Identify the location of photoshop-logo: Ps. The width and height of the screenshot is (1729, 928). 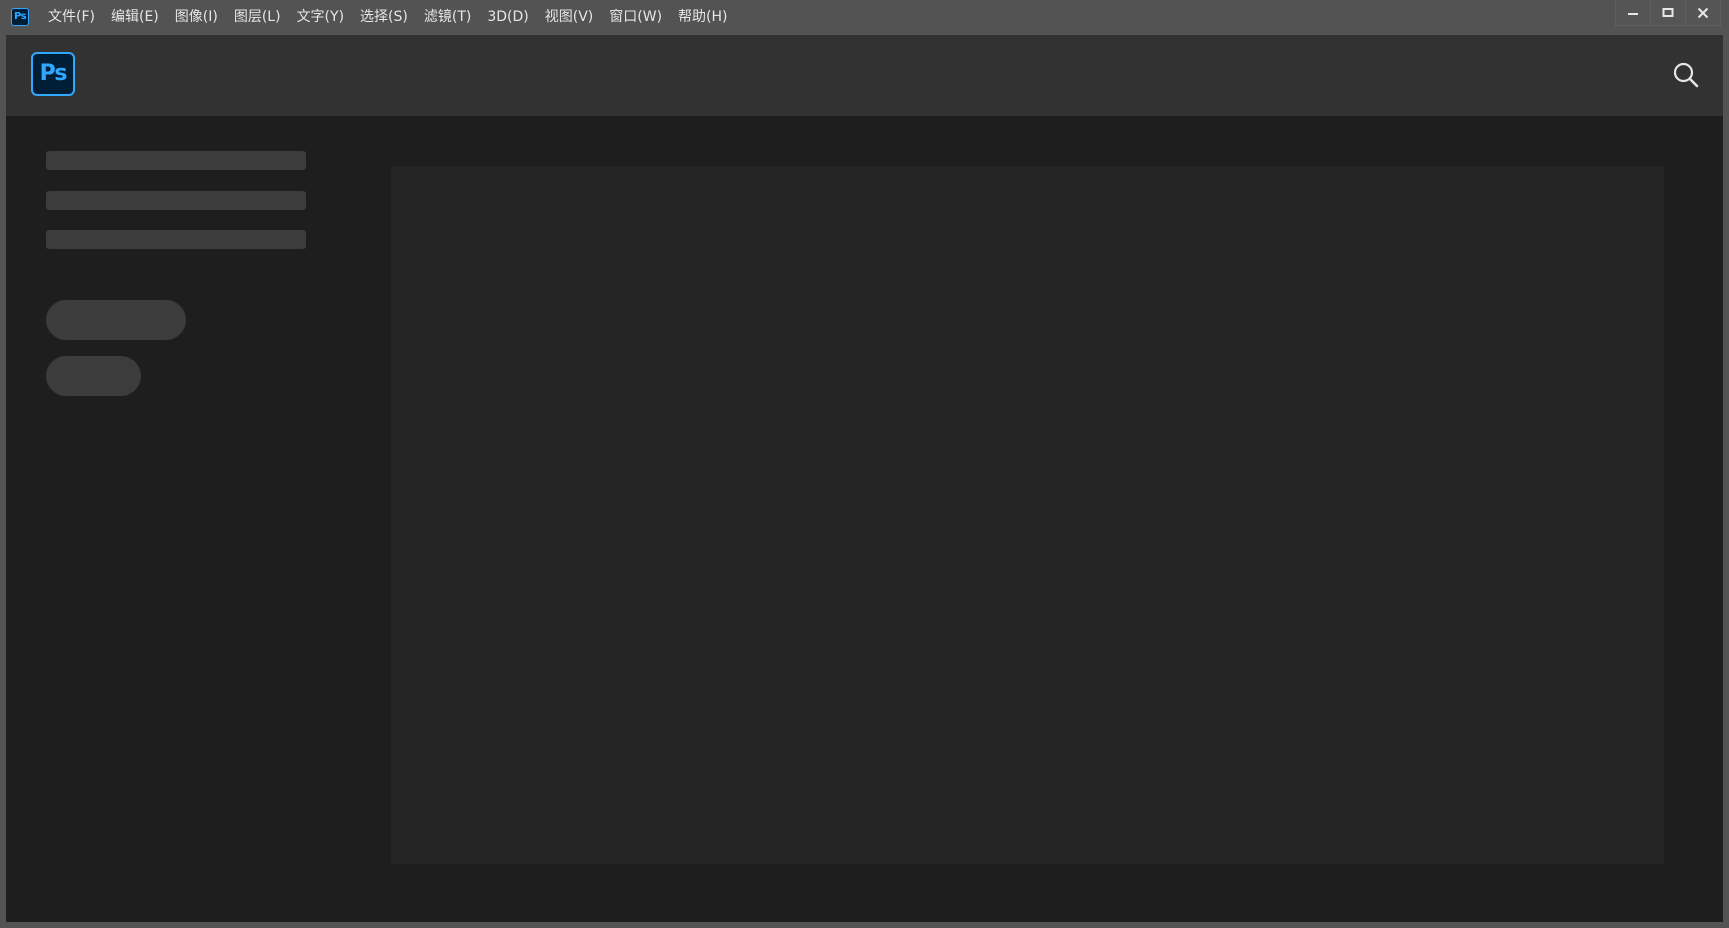
(53, 74).